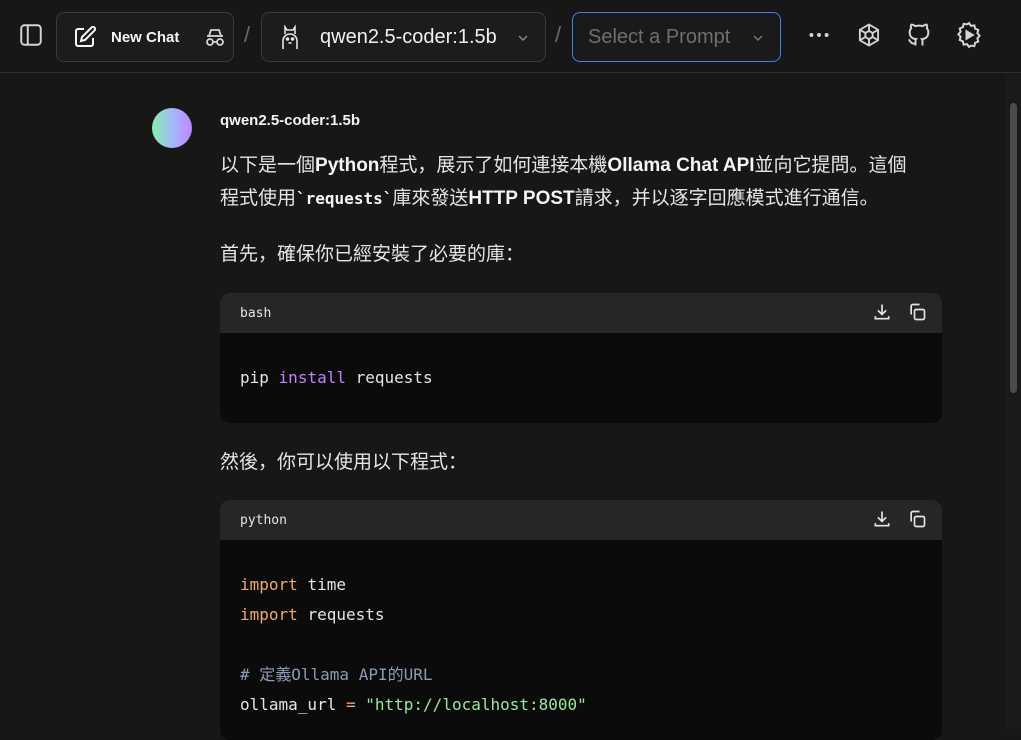  What do you see at coordinates (254, 377) in the screenshot?
I see `code-token: pip` at bounding box center [254, 377].